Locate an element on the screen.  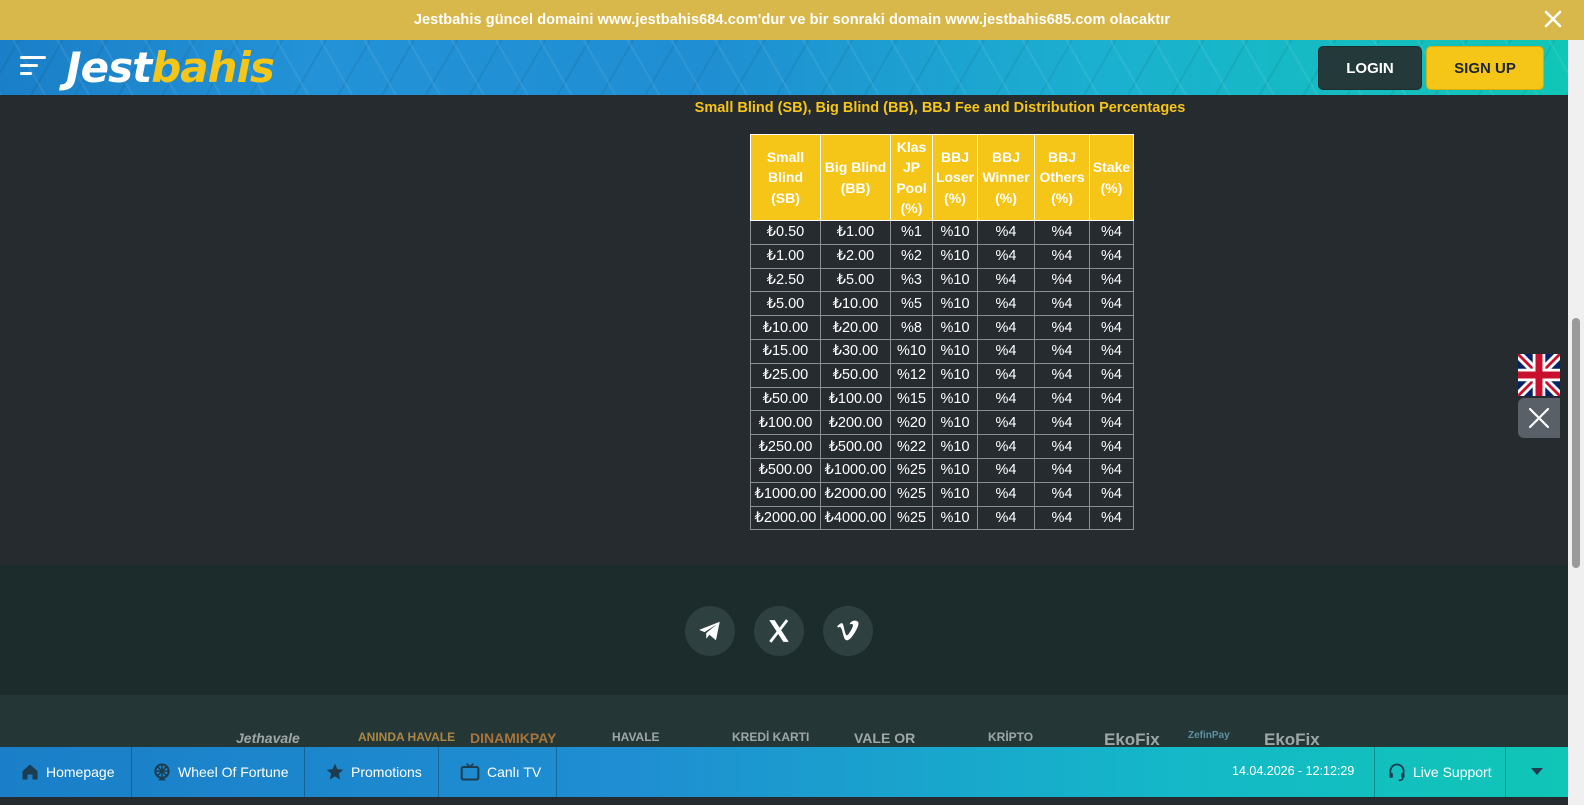
payment-logo: DINAMIKPAY is located at coordinates (513, 738).